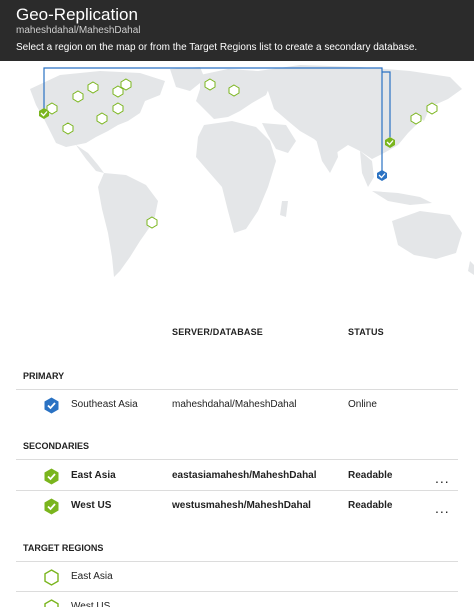 The image size is (474, 607). Describe the element at coordinates (56, 446) in the screenshot. I see `section-label-secondaries: SECONDARIES` at that location.